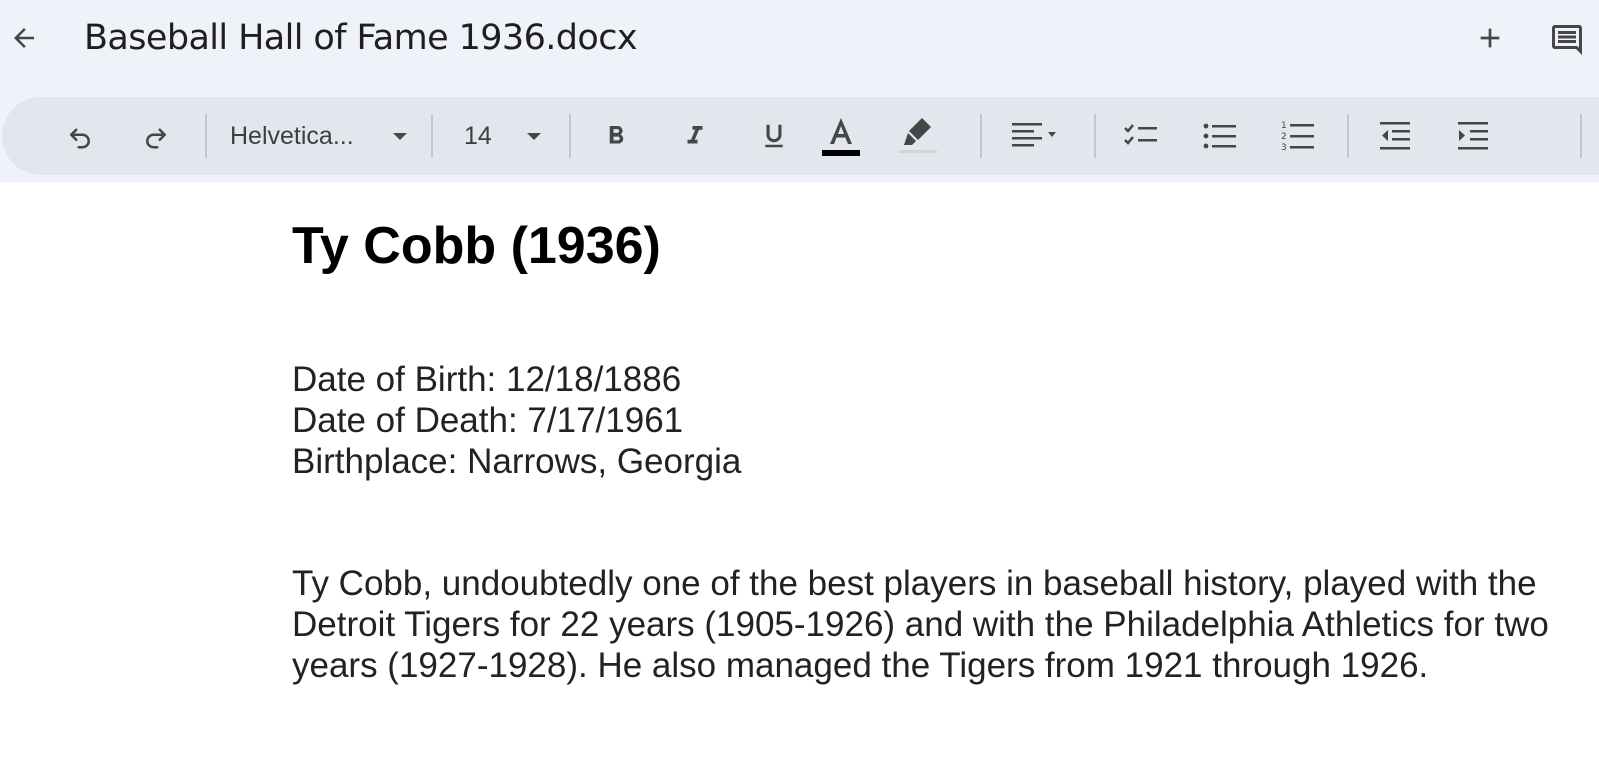 The height and width of the screenshot is (760, 1599). I want to click on comment-icon, so click(1567, 40).